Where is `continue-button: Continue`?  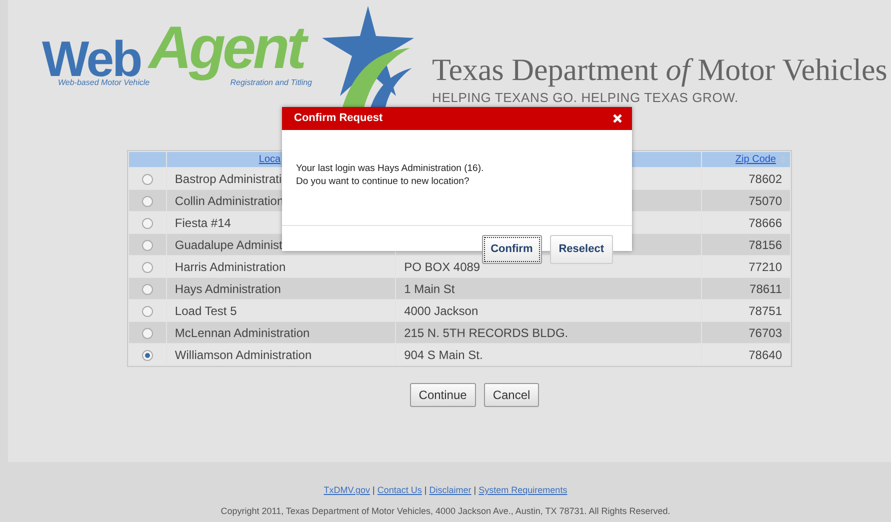 continue-button: Continue is located at coordinates (443, 395).